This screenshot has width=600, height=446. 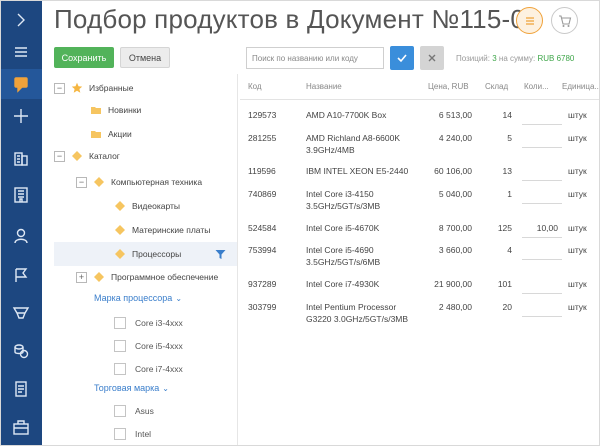 What do you see at coordinates (262, 307) in the screenshot?
I see `cell-code: 303799` at bounding box center [262, 307].